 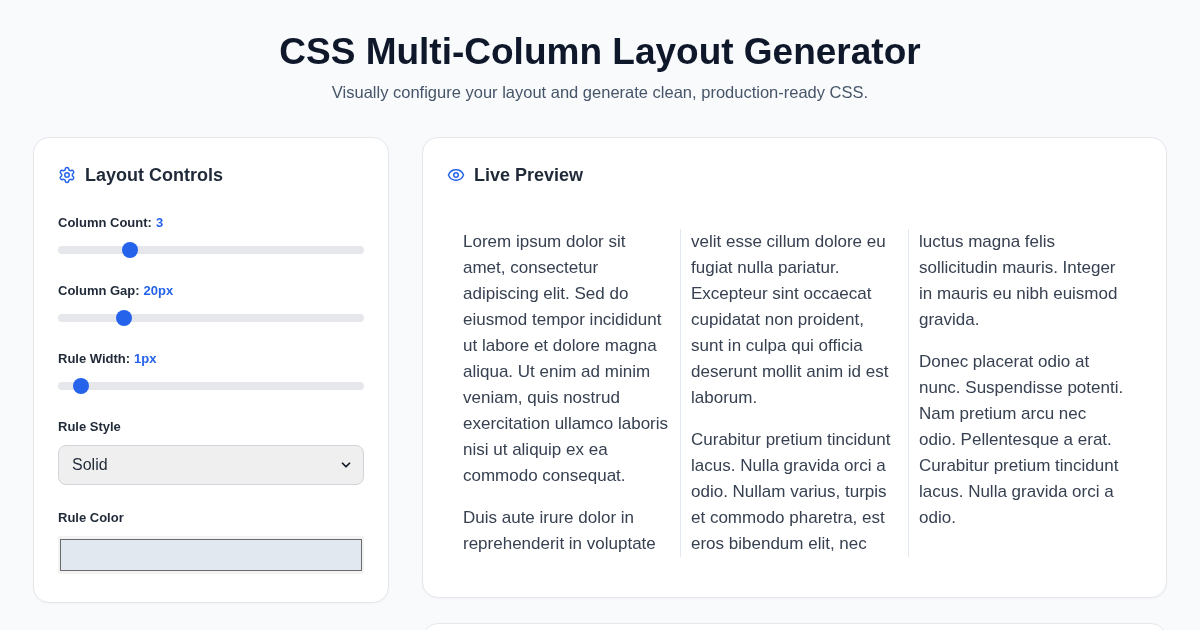 What do you see at coordinates (94, 359) in the screenshot?
I see `slider-label: Rule Width:` at bounding box center [94, 359].